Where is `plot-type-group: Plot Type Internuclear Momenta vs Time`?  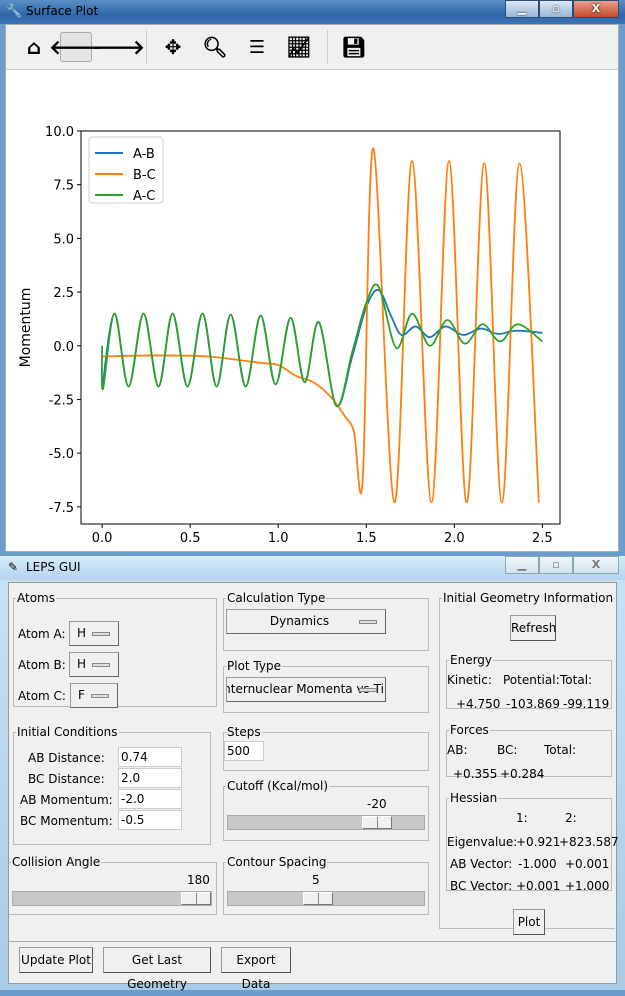 plot-type-group: Plot Type Internuclear Momenta vs Time is located at coordinates (326, 686).